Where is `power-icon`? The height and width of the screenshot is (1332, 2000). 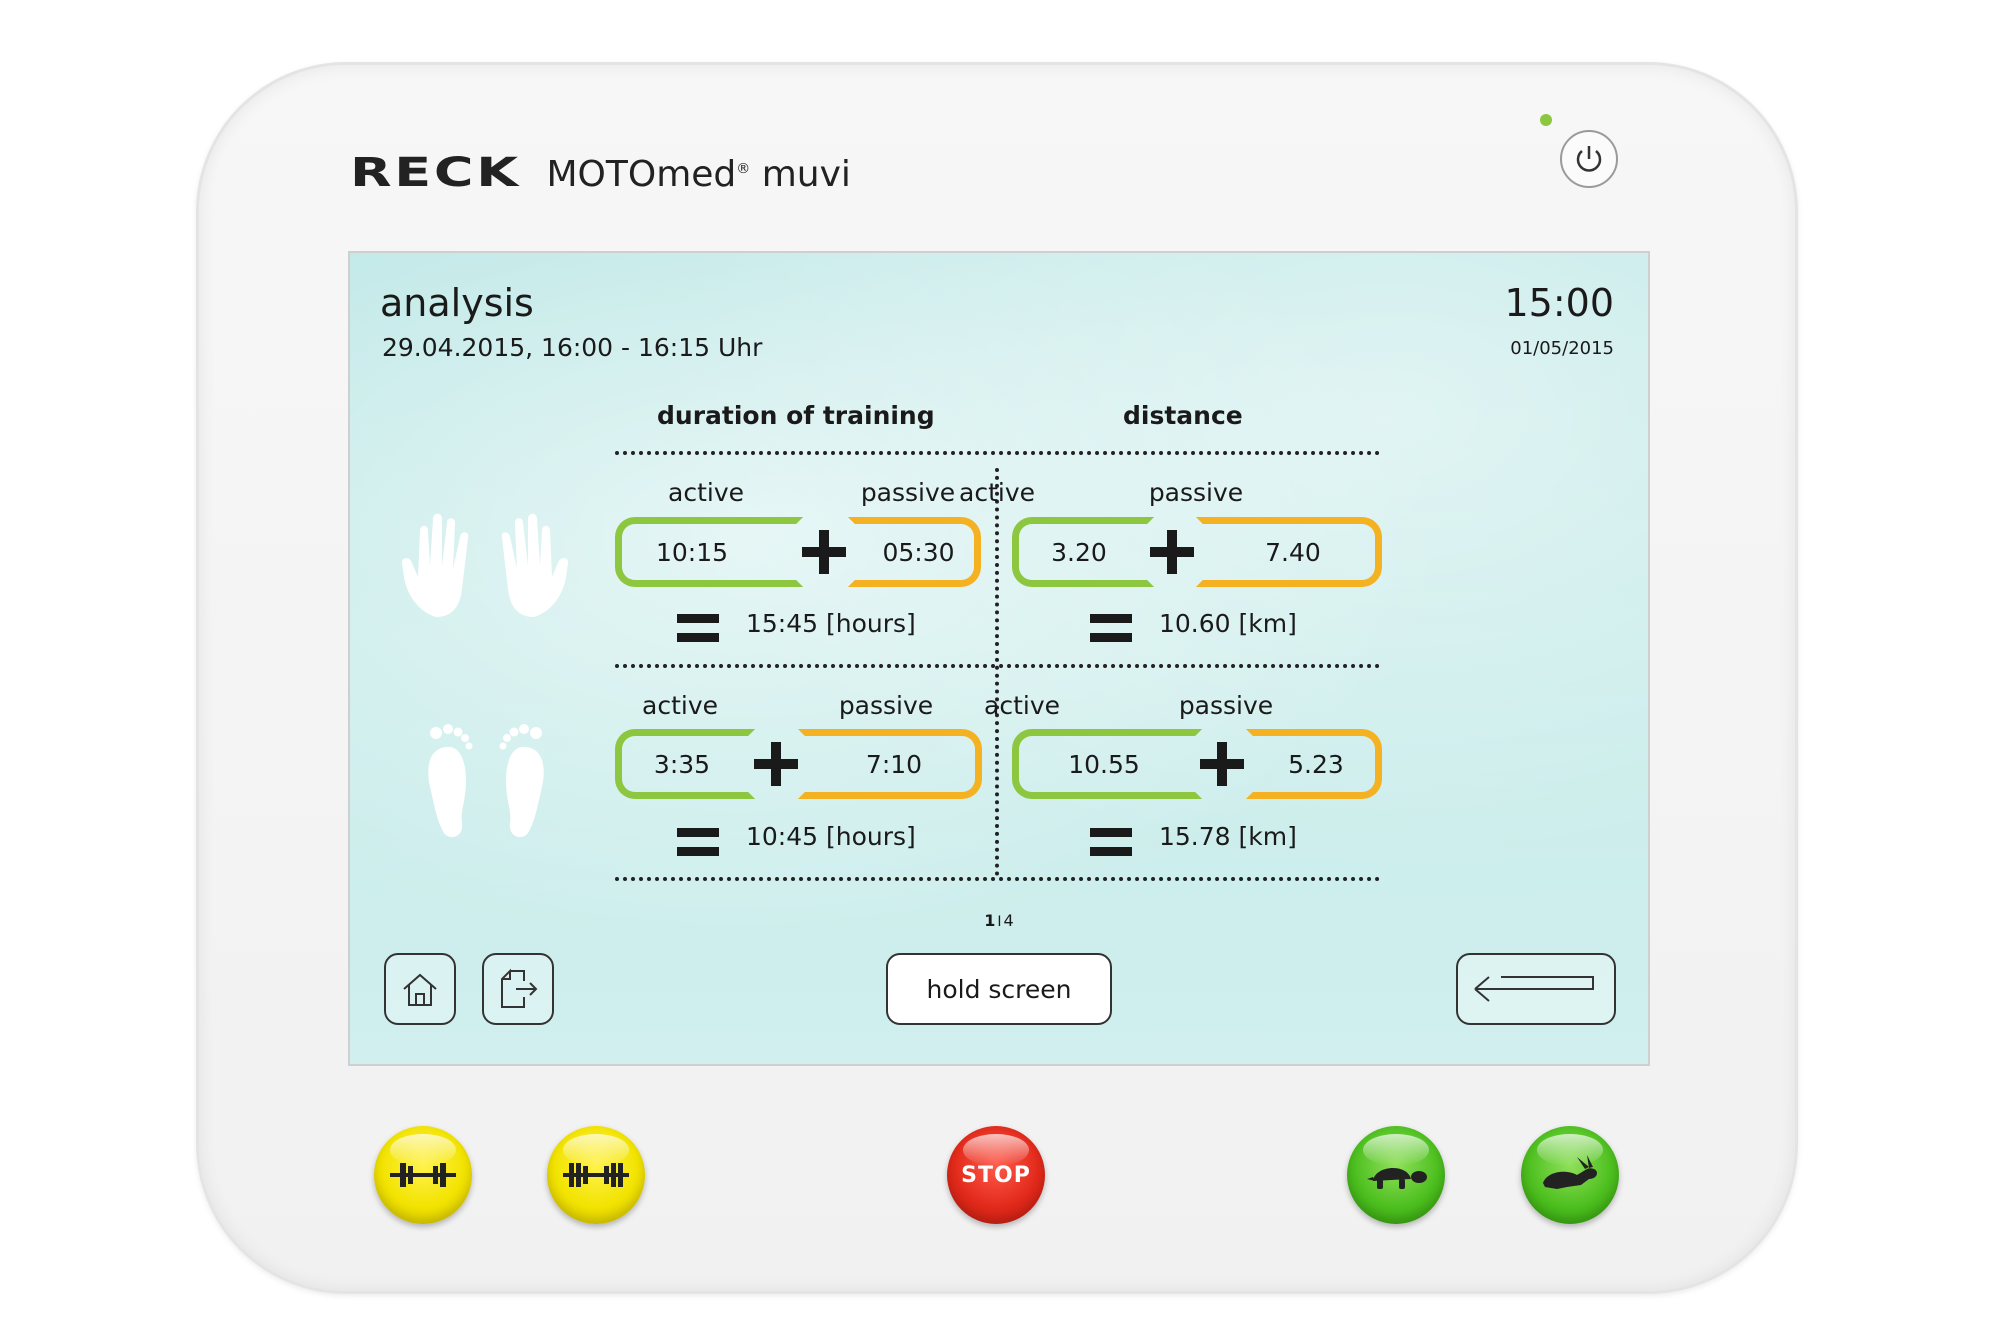 power-icon is located at coordinates (1589, 159).